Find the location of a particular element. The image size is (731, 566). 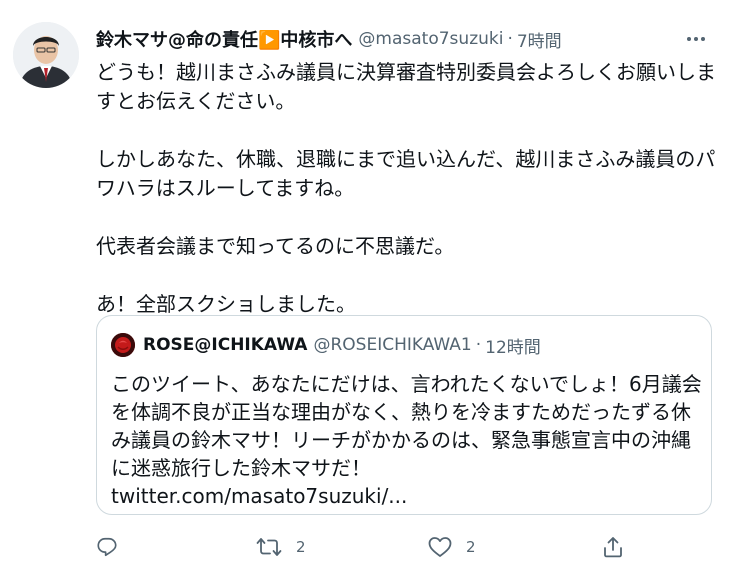

tweet-paragraph: 代表者会議まで知ってるのに不思議だ。 is located at coordinates (275, 246).